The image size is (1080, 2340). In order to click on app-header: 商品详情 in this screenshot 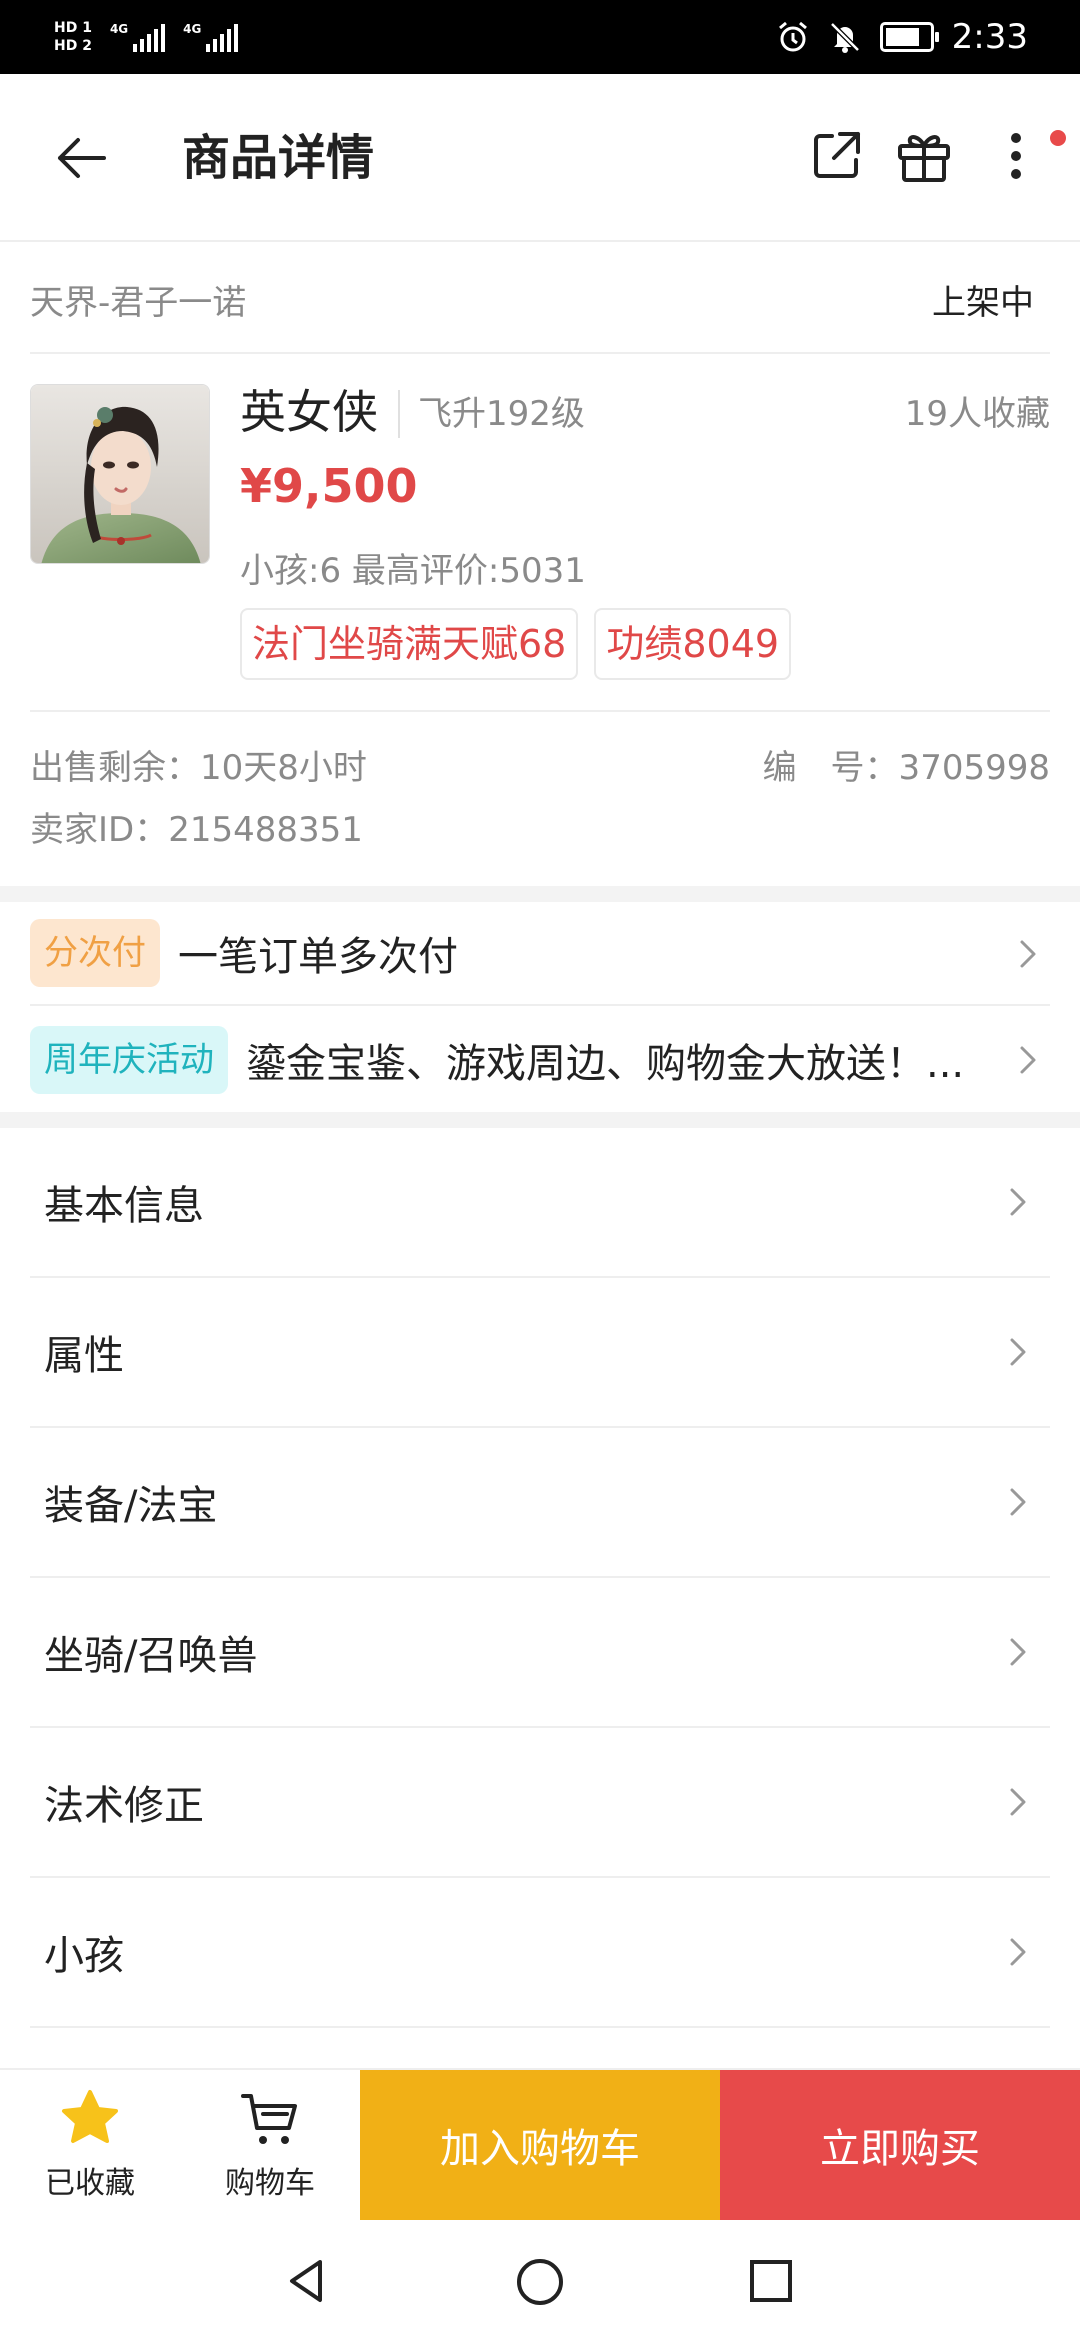, I will do `click(540, 158)`.